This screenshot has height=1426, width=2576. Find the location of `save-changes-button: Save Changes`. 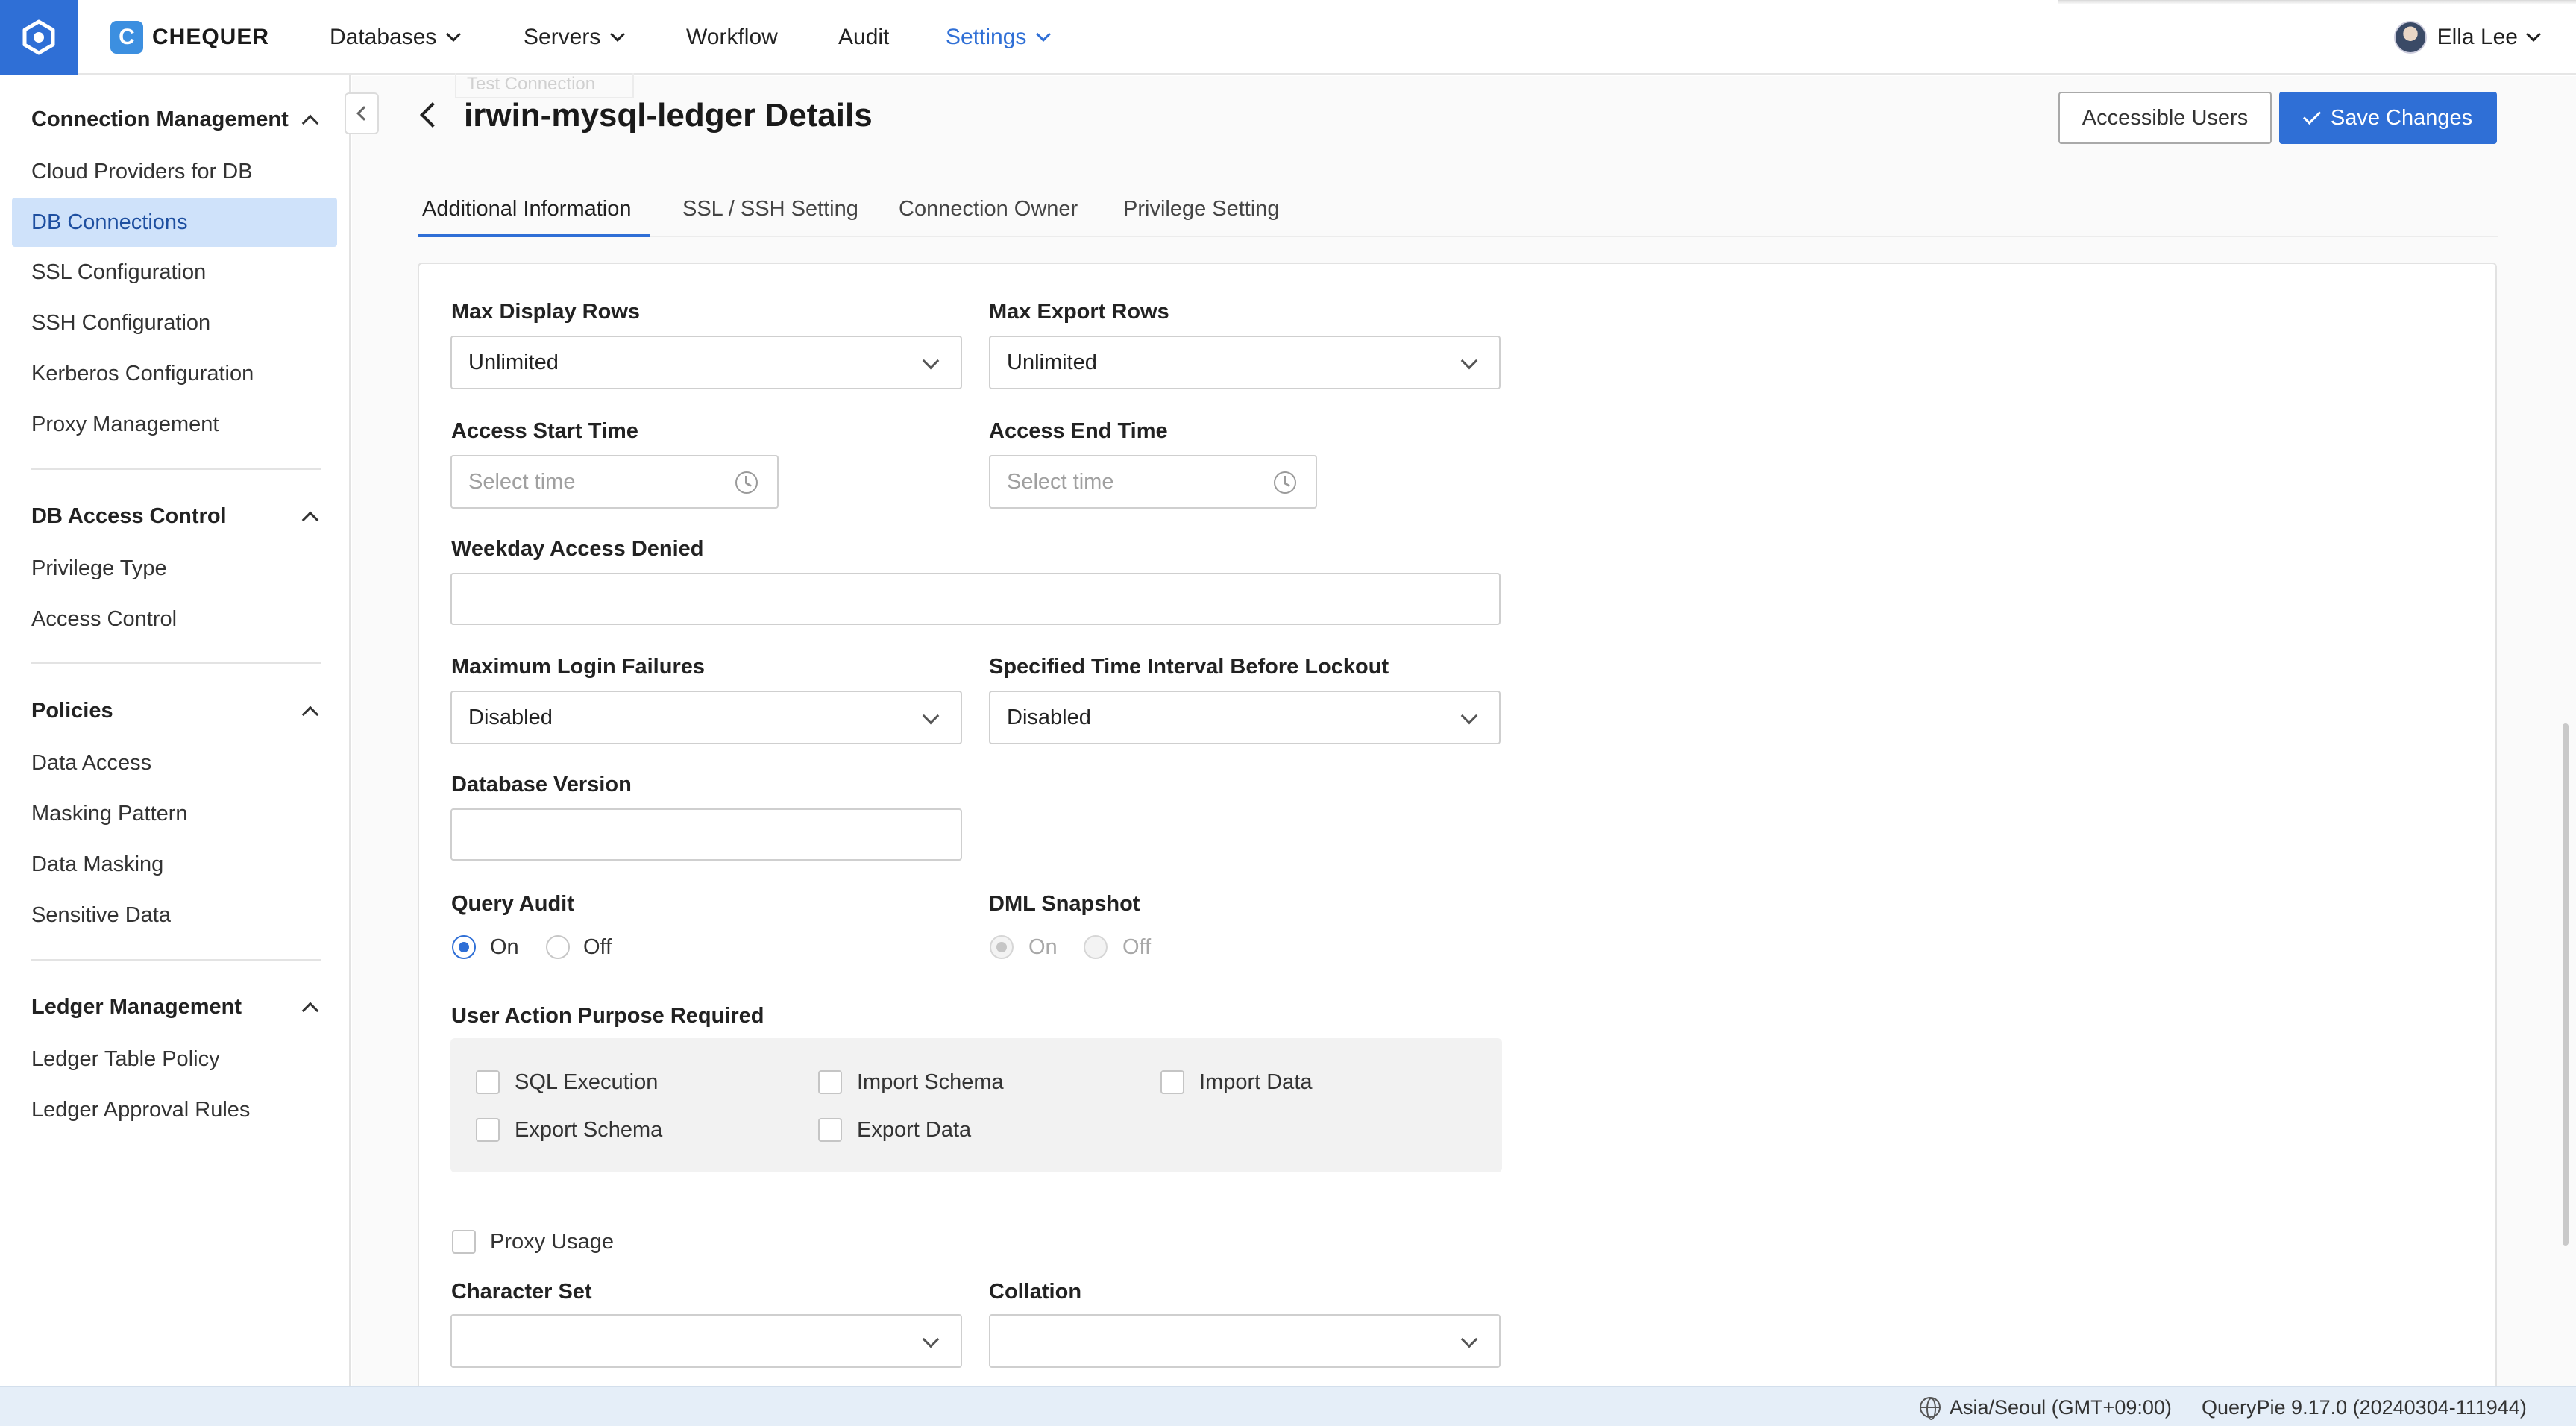

save-changes-button: Save Changes is located at coordinates (2388, 118).